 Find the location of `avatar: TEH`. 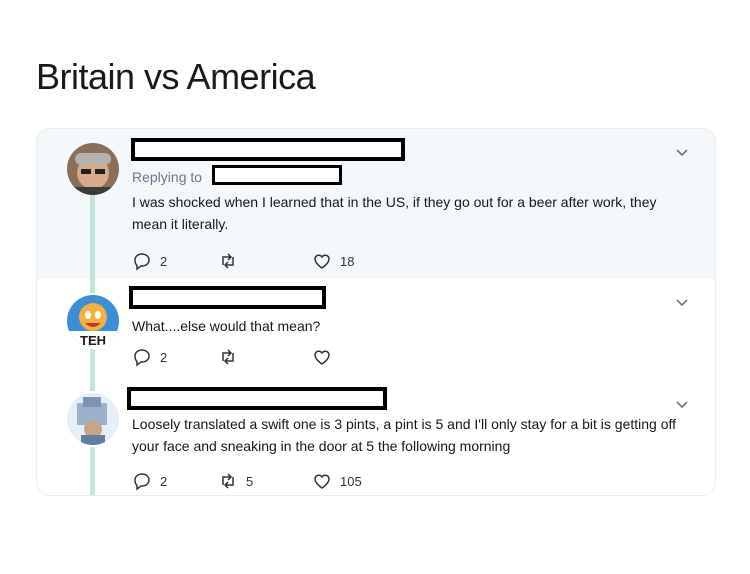

avatar: TEH is located at coordinates (93, 321).